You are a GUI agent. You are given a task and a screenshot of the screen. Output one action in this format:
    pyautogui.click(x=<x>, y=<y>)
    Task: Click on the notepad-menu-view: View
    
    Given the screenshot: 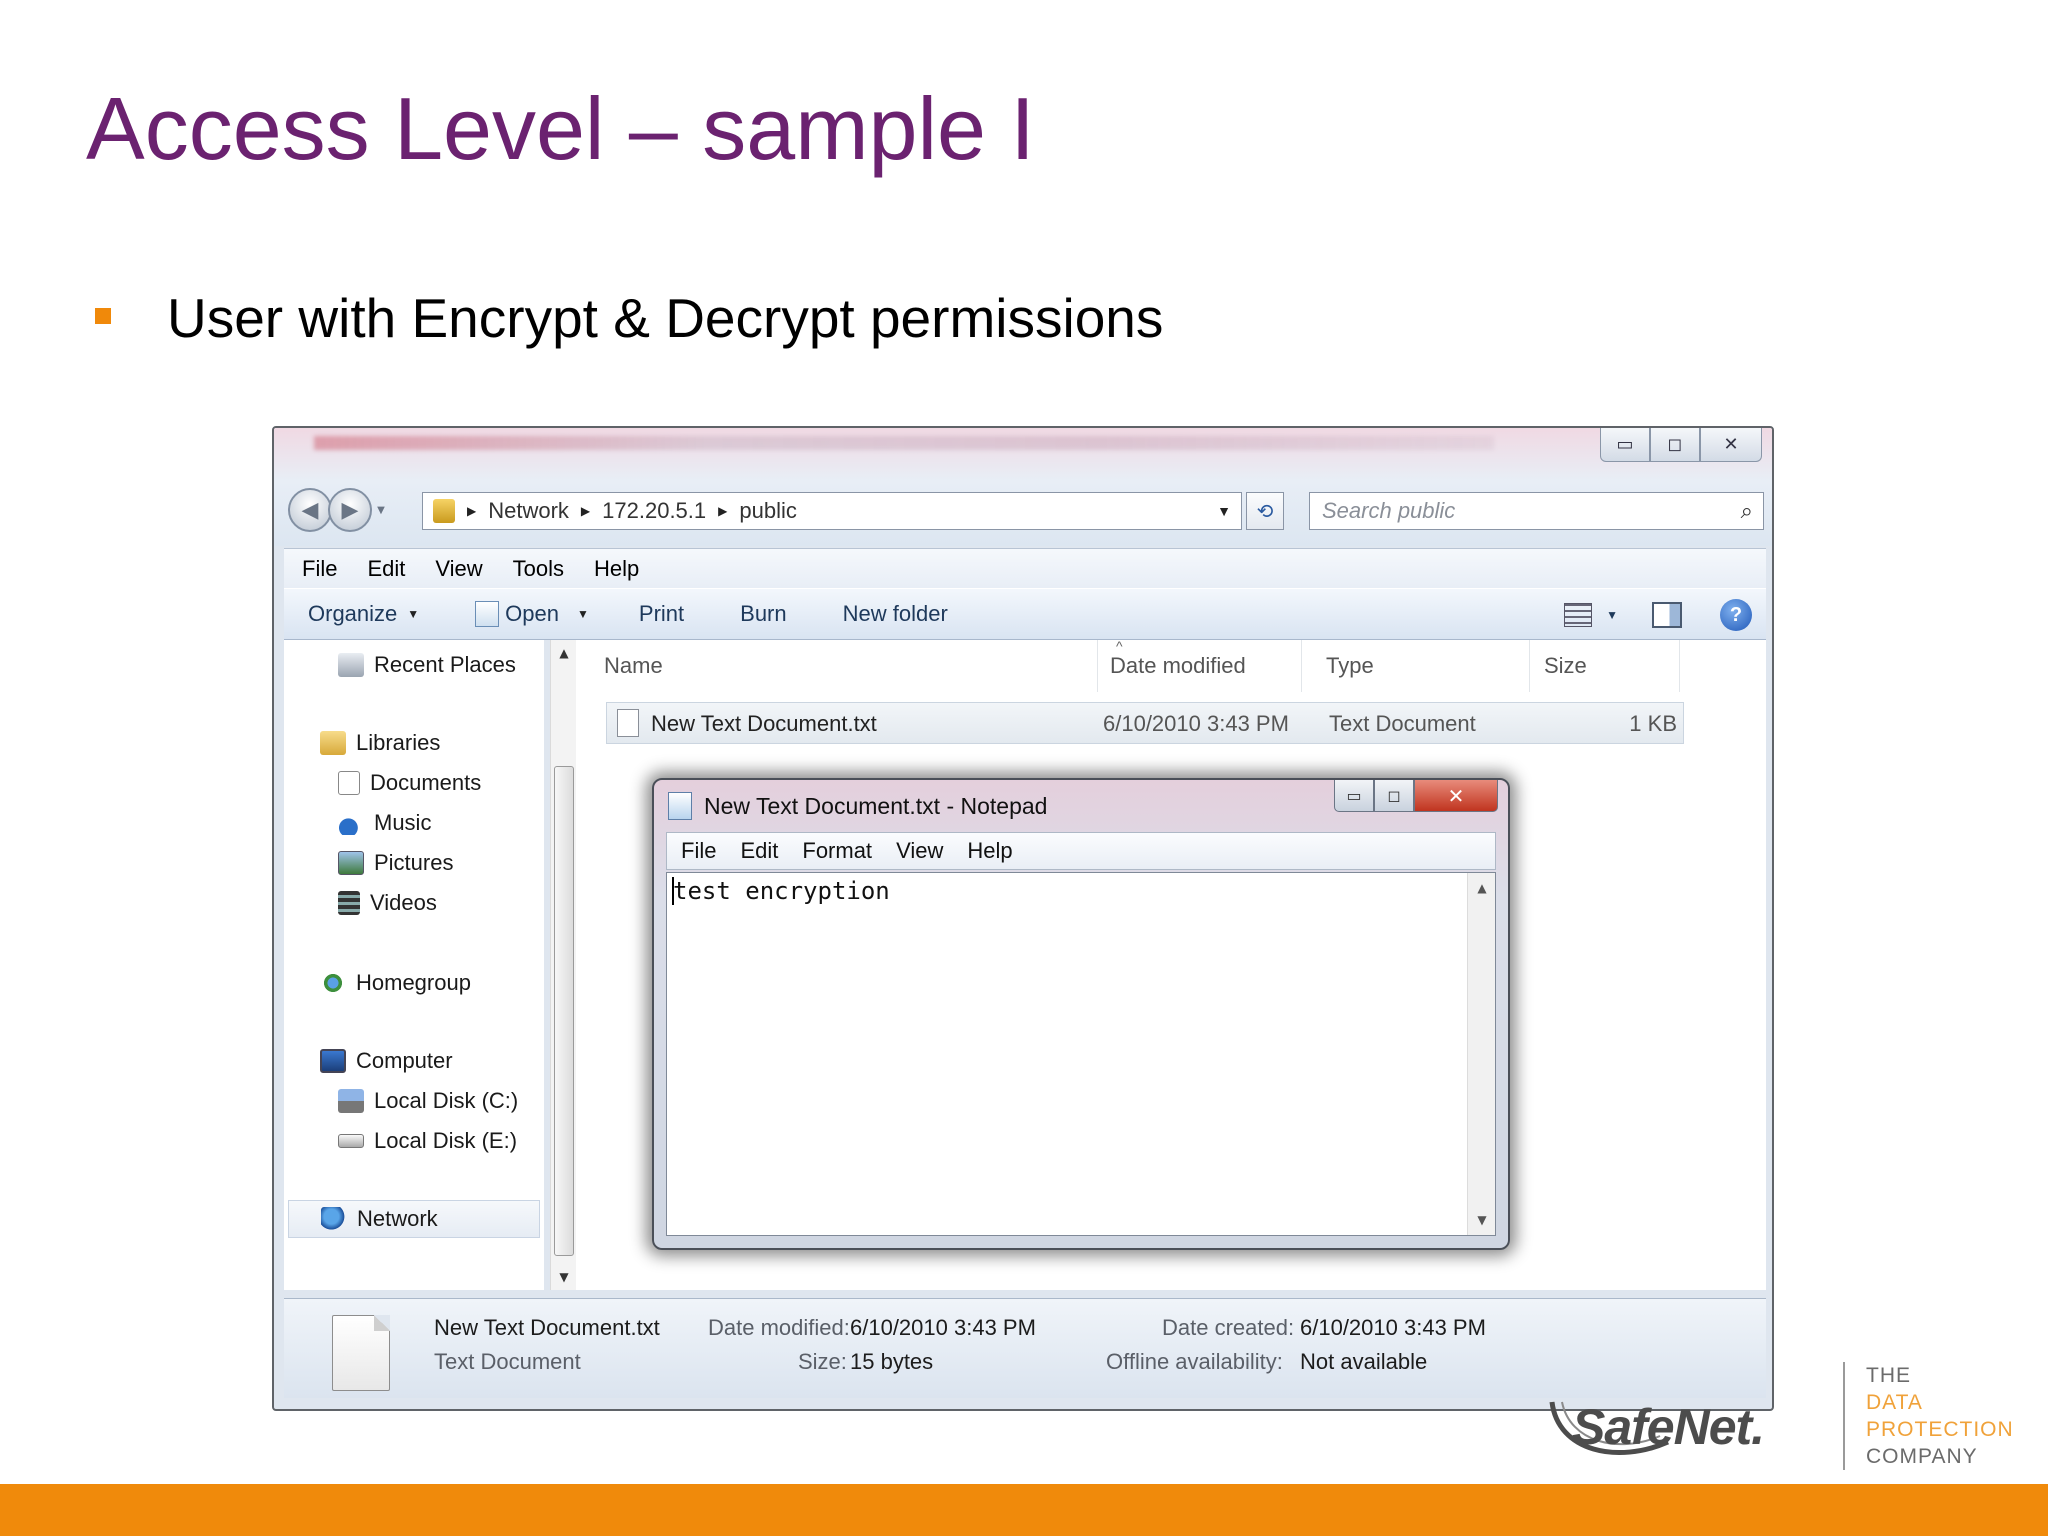 What is the action you would take?
    pyautogui.click(x=919, y=851)
    